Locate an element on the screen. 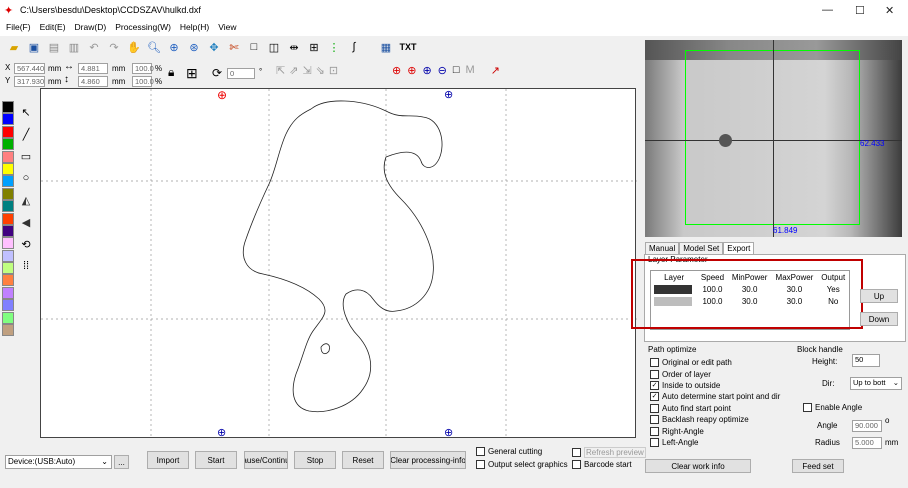 The height and width of the screenshot is (488, 908). tab-manual: Manual is located at coordinates (662, 248).